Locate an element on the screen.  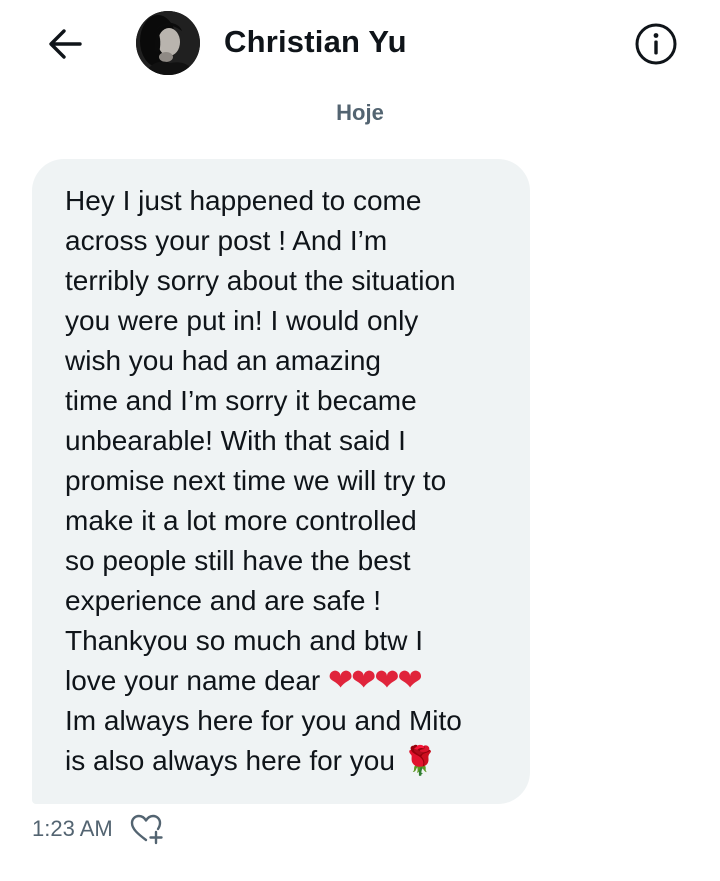
heart-emoji-group: ❤❤❤❤ is located at coordinates (375, 680).